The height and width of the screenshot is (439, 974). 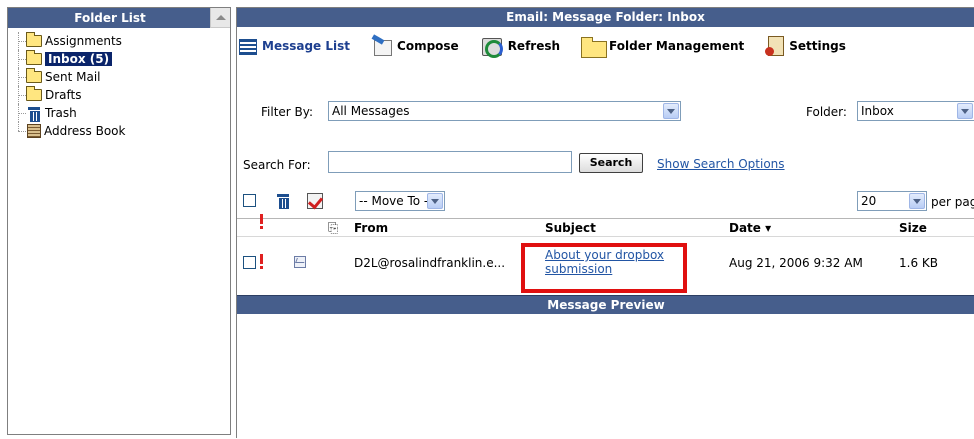 What do you see at coordinates (604, 268) in the screenshot?
I see `highlight-box` at bounding box center [604, 268].